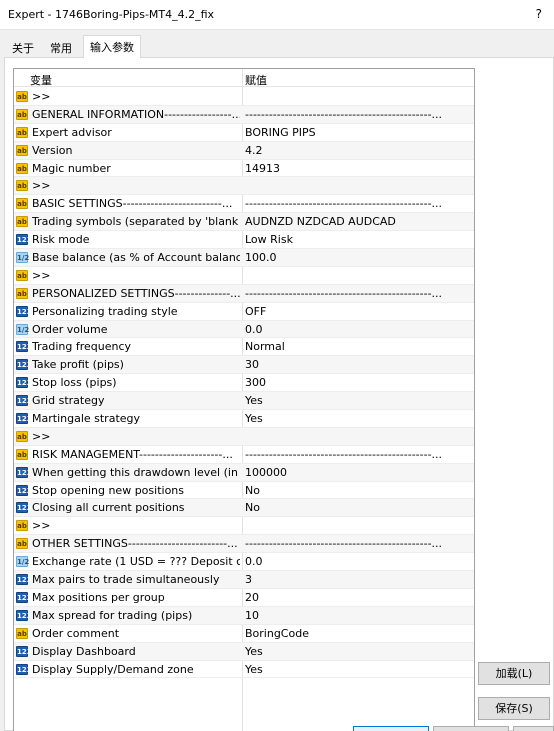  What do you see at coordinates (539, 14) in the screenshot?
I see `help-button: ?` at bounding box center [539, 14].